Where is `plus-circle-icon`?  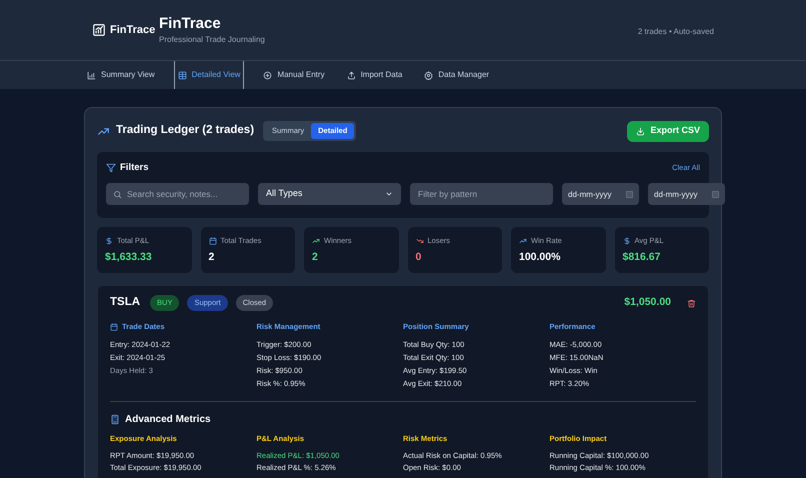
plus-circle-icon is located at coordinates (267, 75).